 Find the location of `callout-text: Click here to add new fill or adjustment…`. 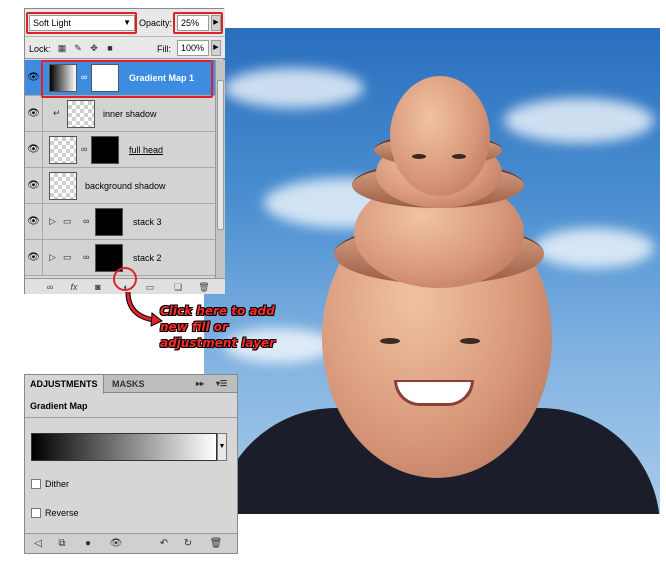

callout-text: Click here to add new fill or adjustment… is located at coordinates (240, 327).